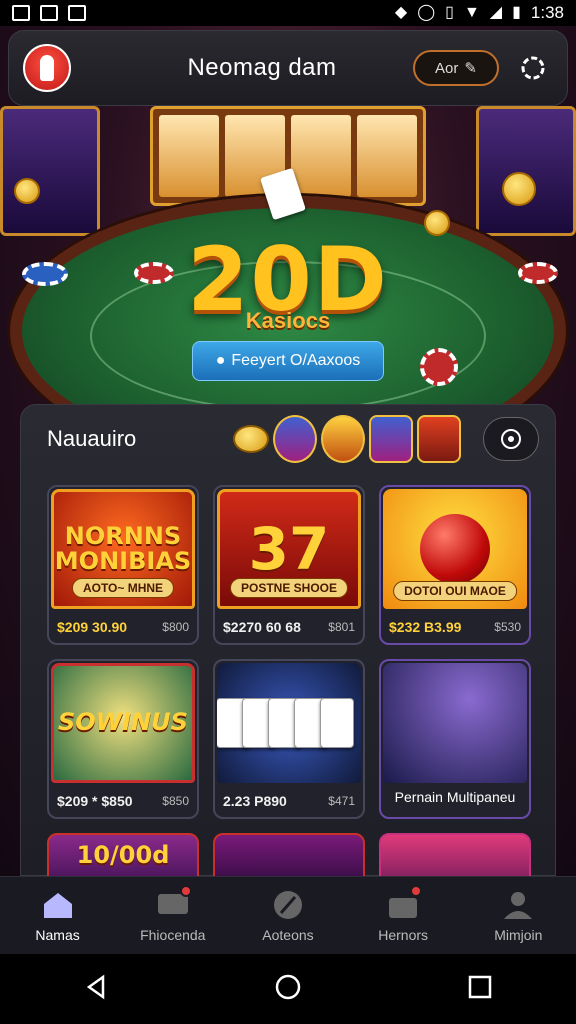 This screenshot has height=1024, width=576. Describe the element at coordinates (92, 627) in the screenshot. I see `game-price: $209 30.90` at that location.